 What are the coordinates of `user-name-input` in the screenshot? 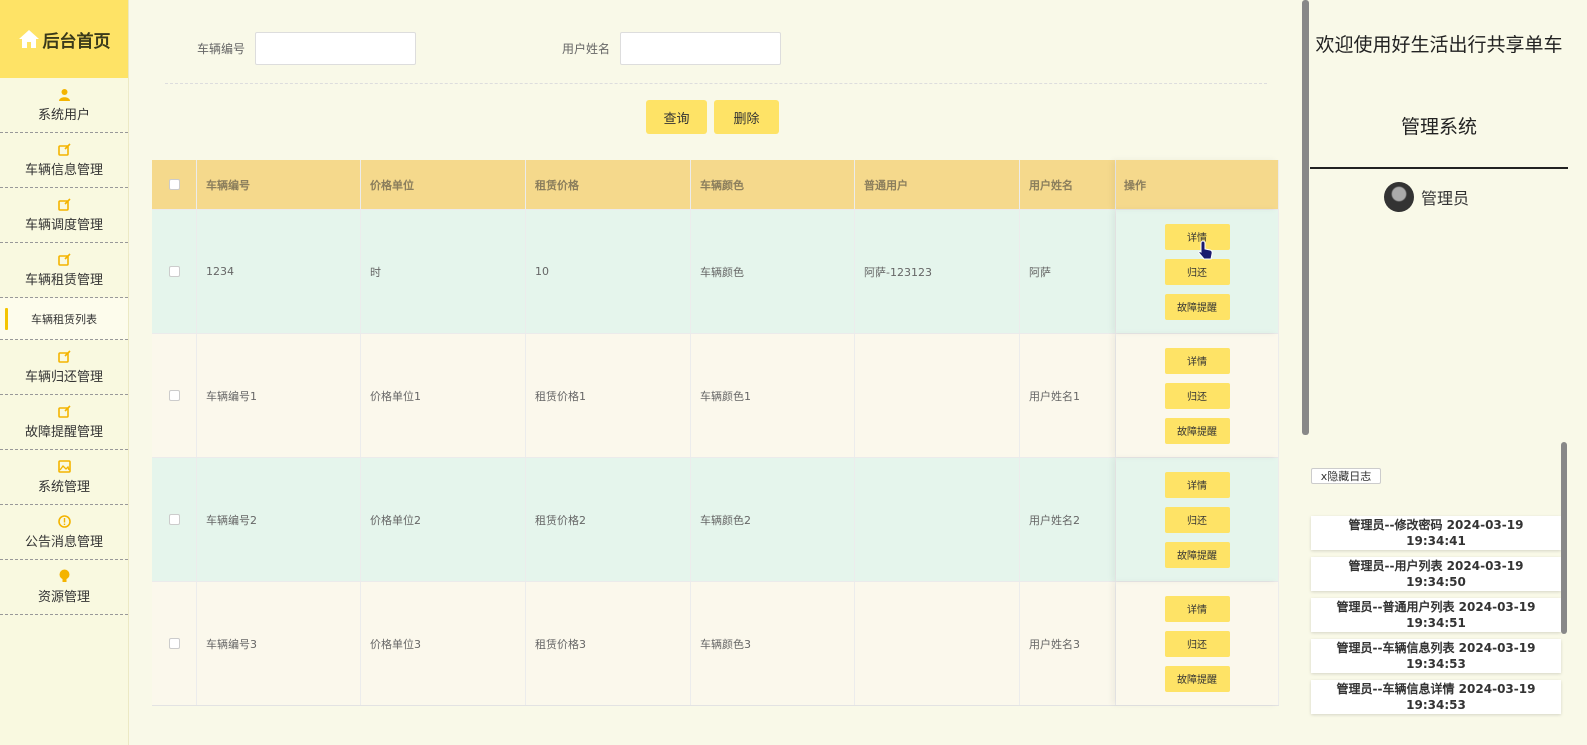 It's located at (701, 48).